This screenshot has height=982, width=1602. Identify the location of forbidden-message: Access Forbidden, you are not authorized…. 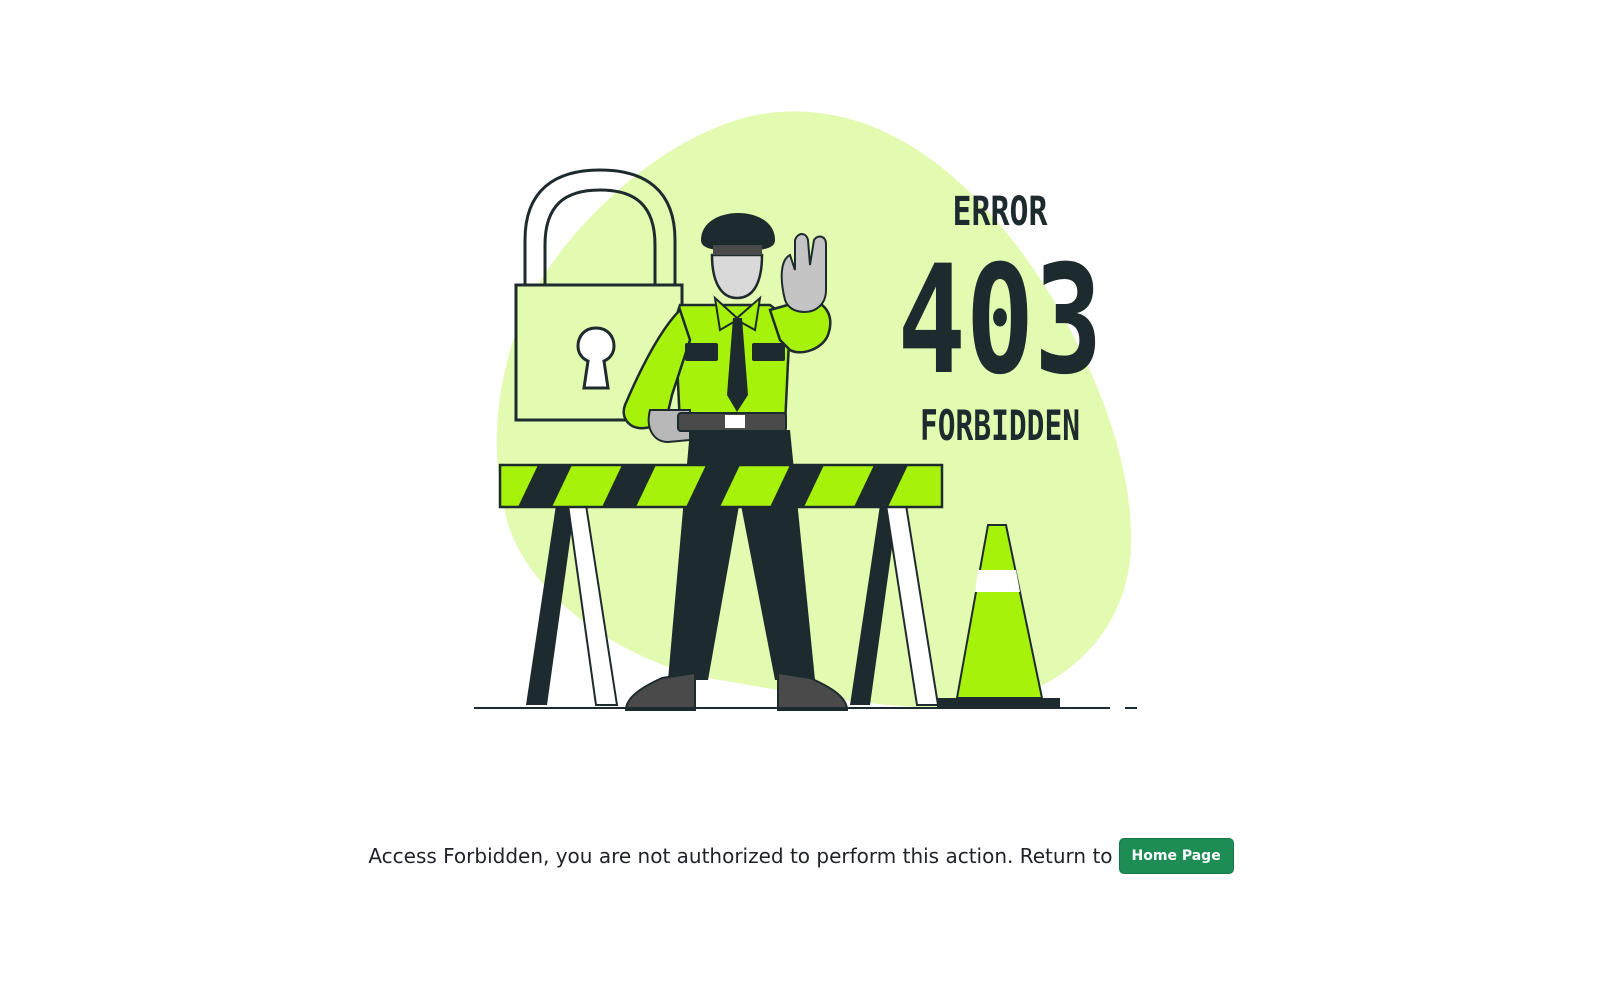
(740, 856).